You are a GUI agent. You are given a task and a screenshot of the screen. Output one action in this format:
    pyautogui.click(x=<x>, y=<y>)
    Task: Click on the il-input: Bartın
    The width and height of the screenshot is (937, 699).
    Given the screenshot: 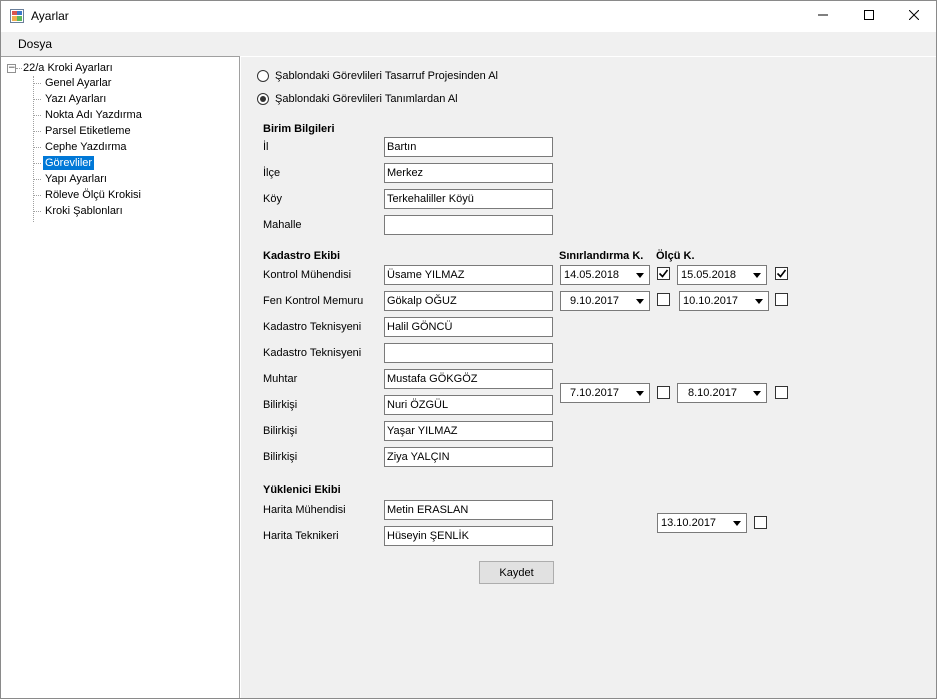 What is the action you would take?
    pyautogui.click(x=468, y=147)
    